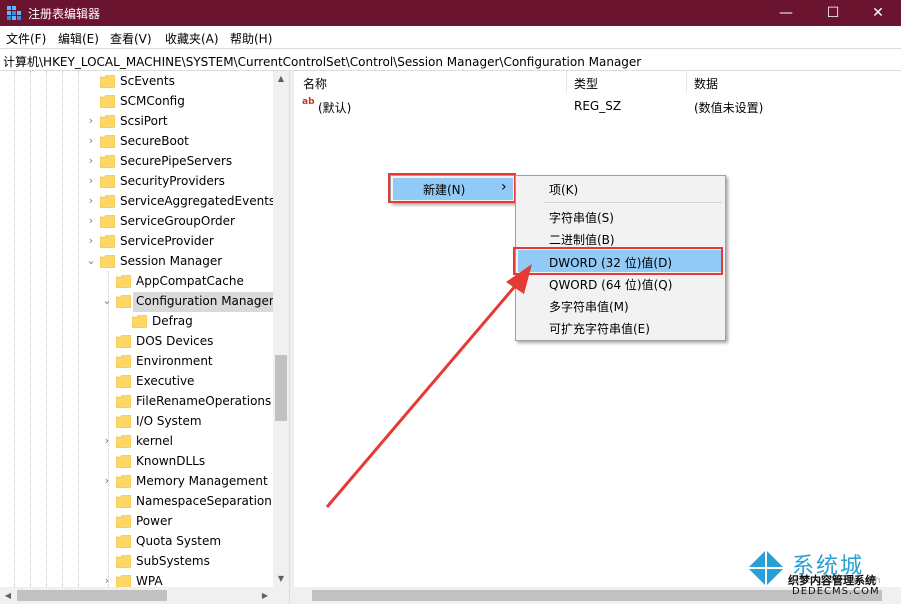 The width and height of the screenshot is (901, 604). I want to click on annotation-arrow, so click(428, 386).